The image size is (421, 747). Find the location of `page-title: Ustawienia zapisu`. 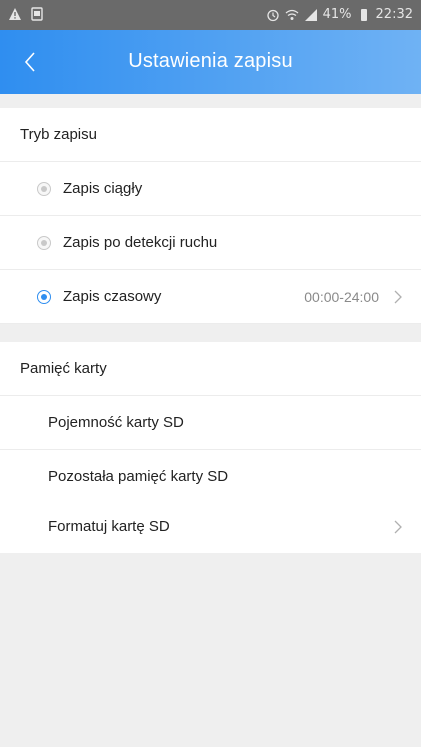

page-title: Ustawienia zapisu is located at coordinates (210, 61).